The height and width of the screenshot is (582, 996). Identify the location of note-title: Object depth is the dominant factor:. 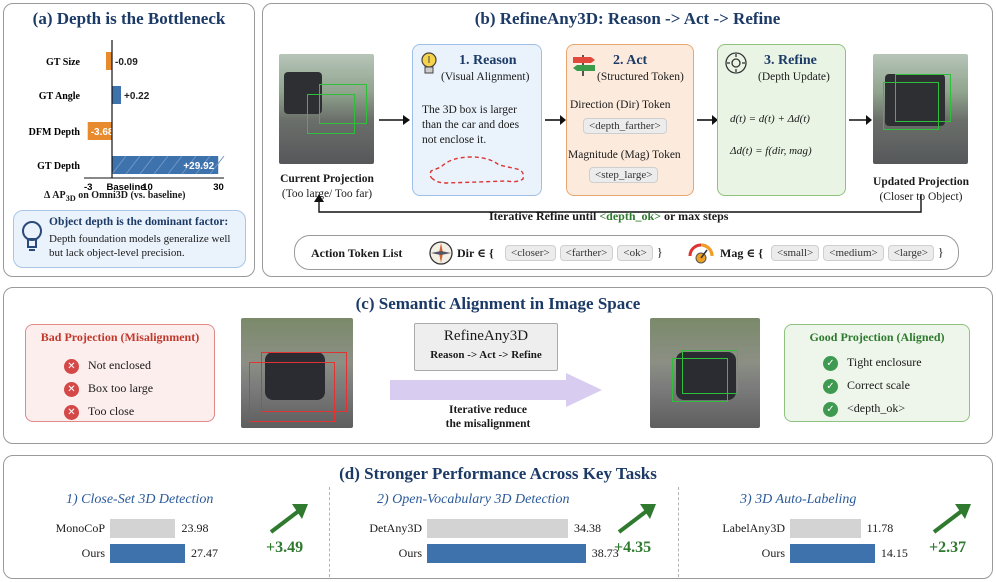
(139, 222).